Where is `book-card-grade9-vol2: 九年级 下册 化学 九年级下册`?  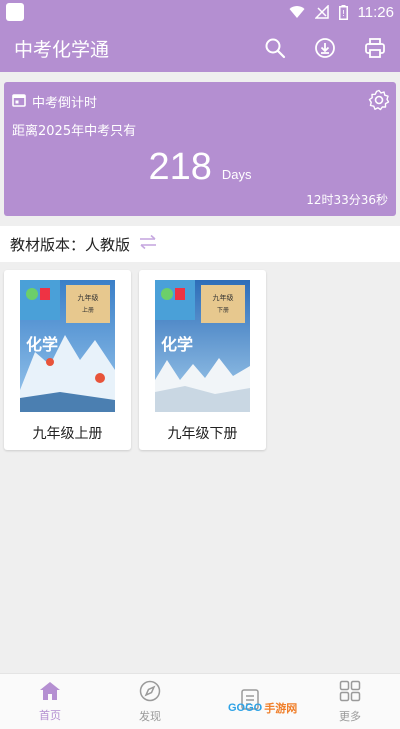
book-card-grade9-vol2: 九年级 下册 化学 九年级下册 is located at coordinates (202, 360).